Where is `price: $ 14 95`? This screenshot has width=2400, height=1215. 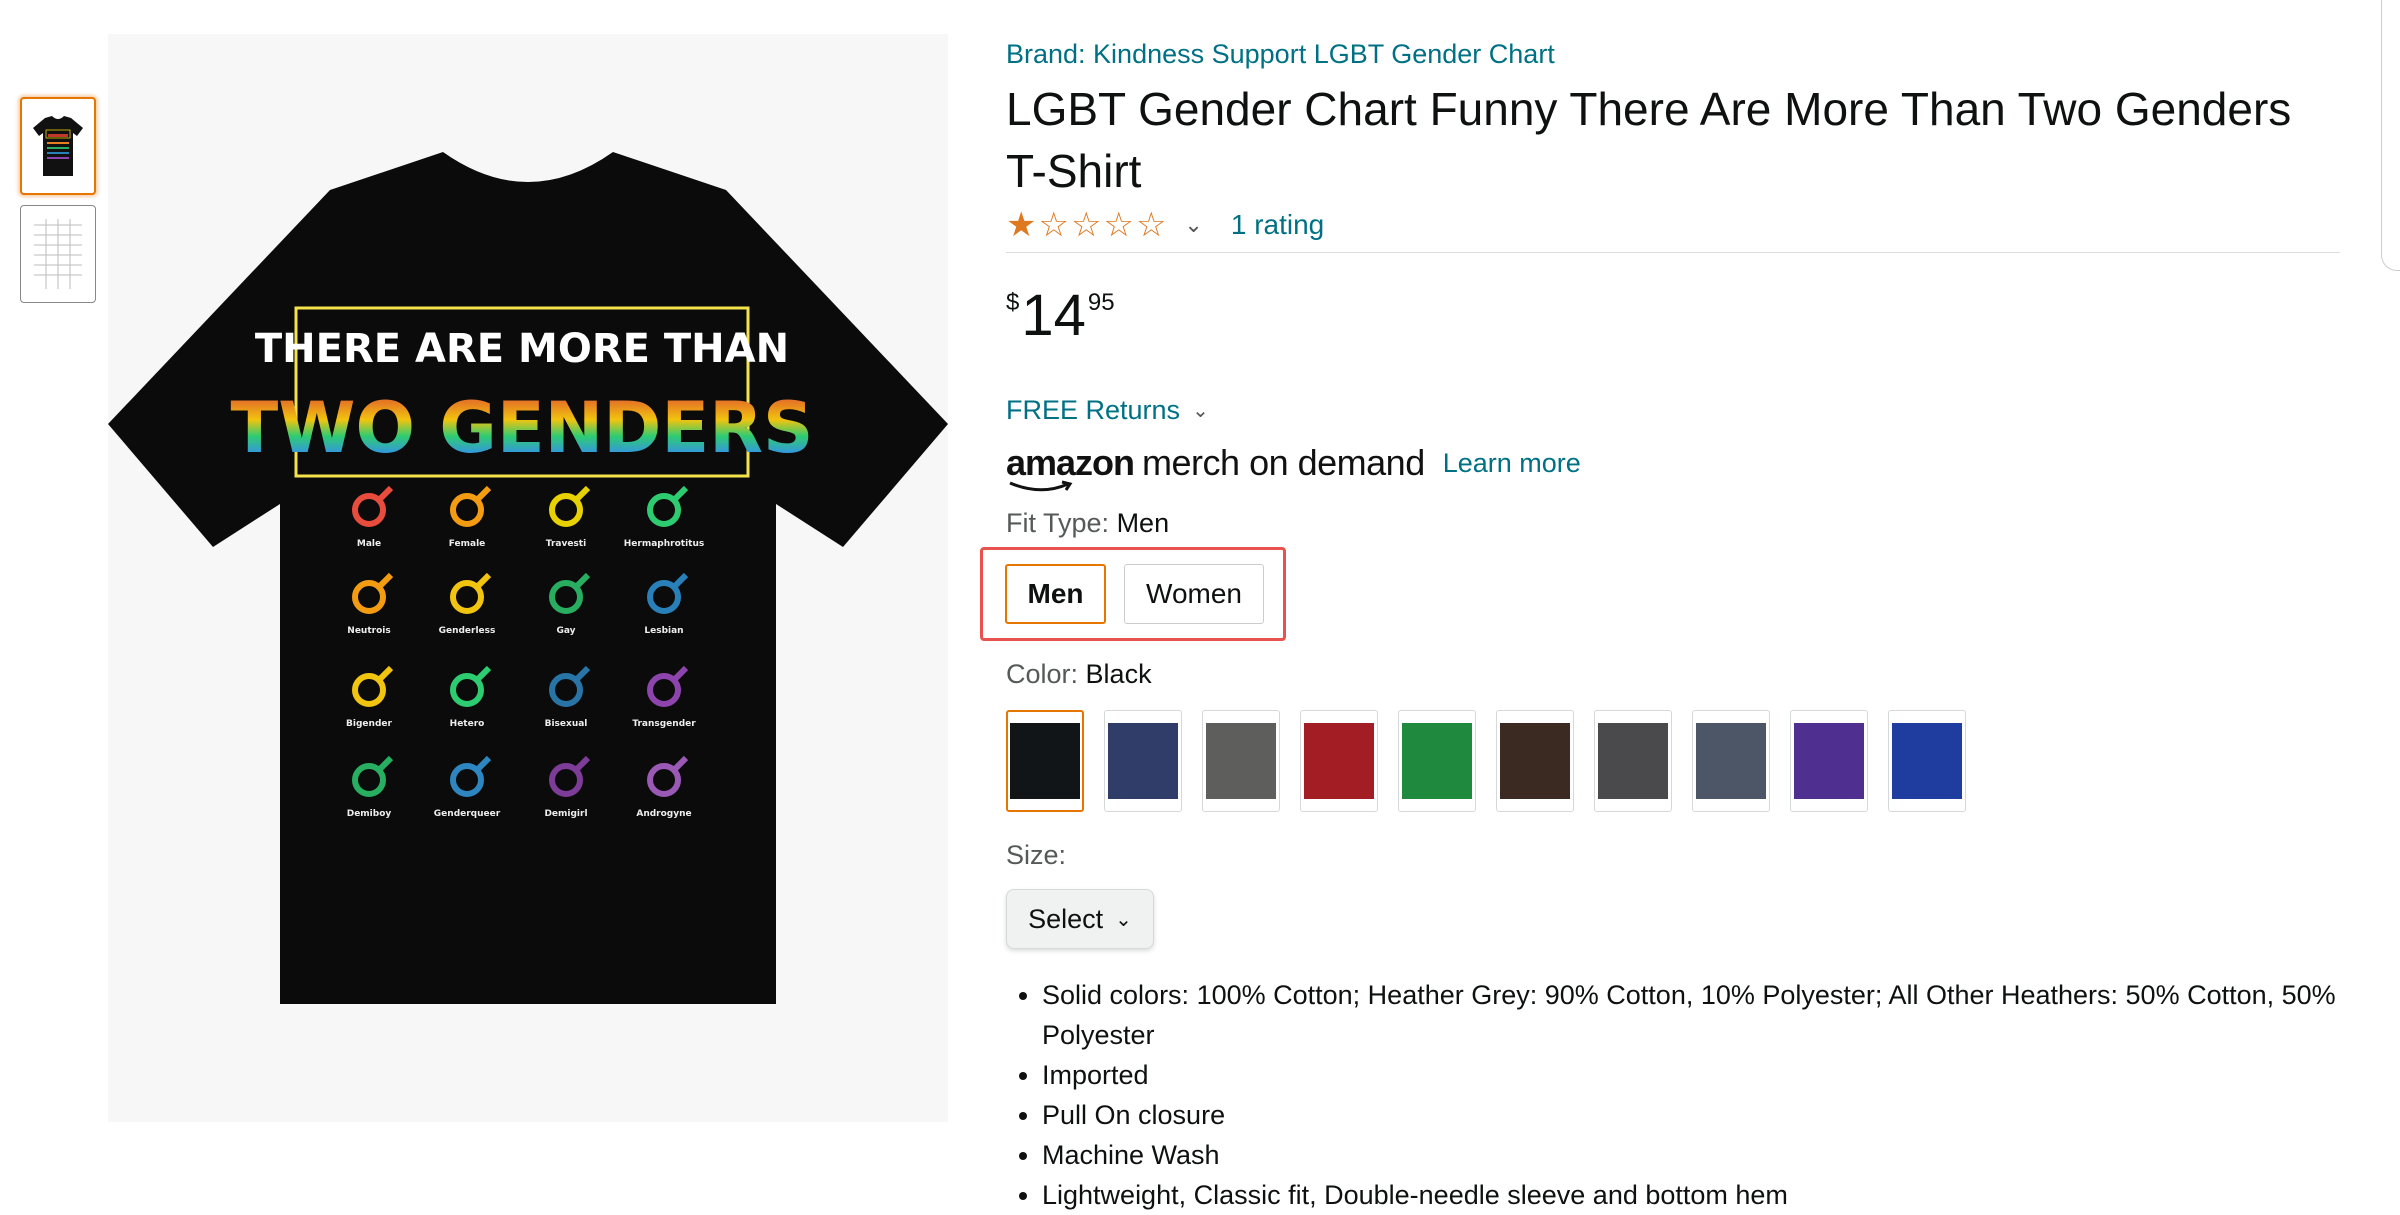
price: $ 14 95 is located at coordinates (1673, 318).